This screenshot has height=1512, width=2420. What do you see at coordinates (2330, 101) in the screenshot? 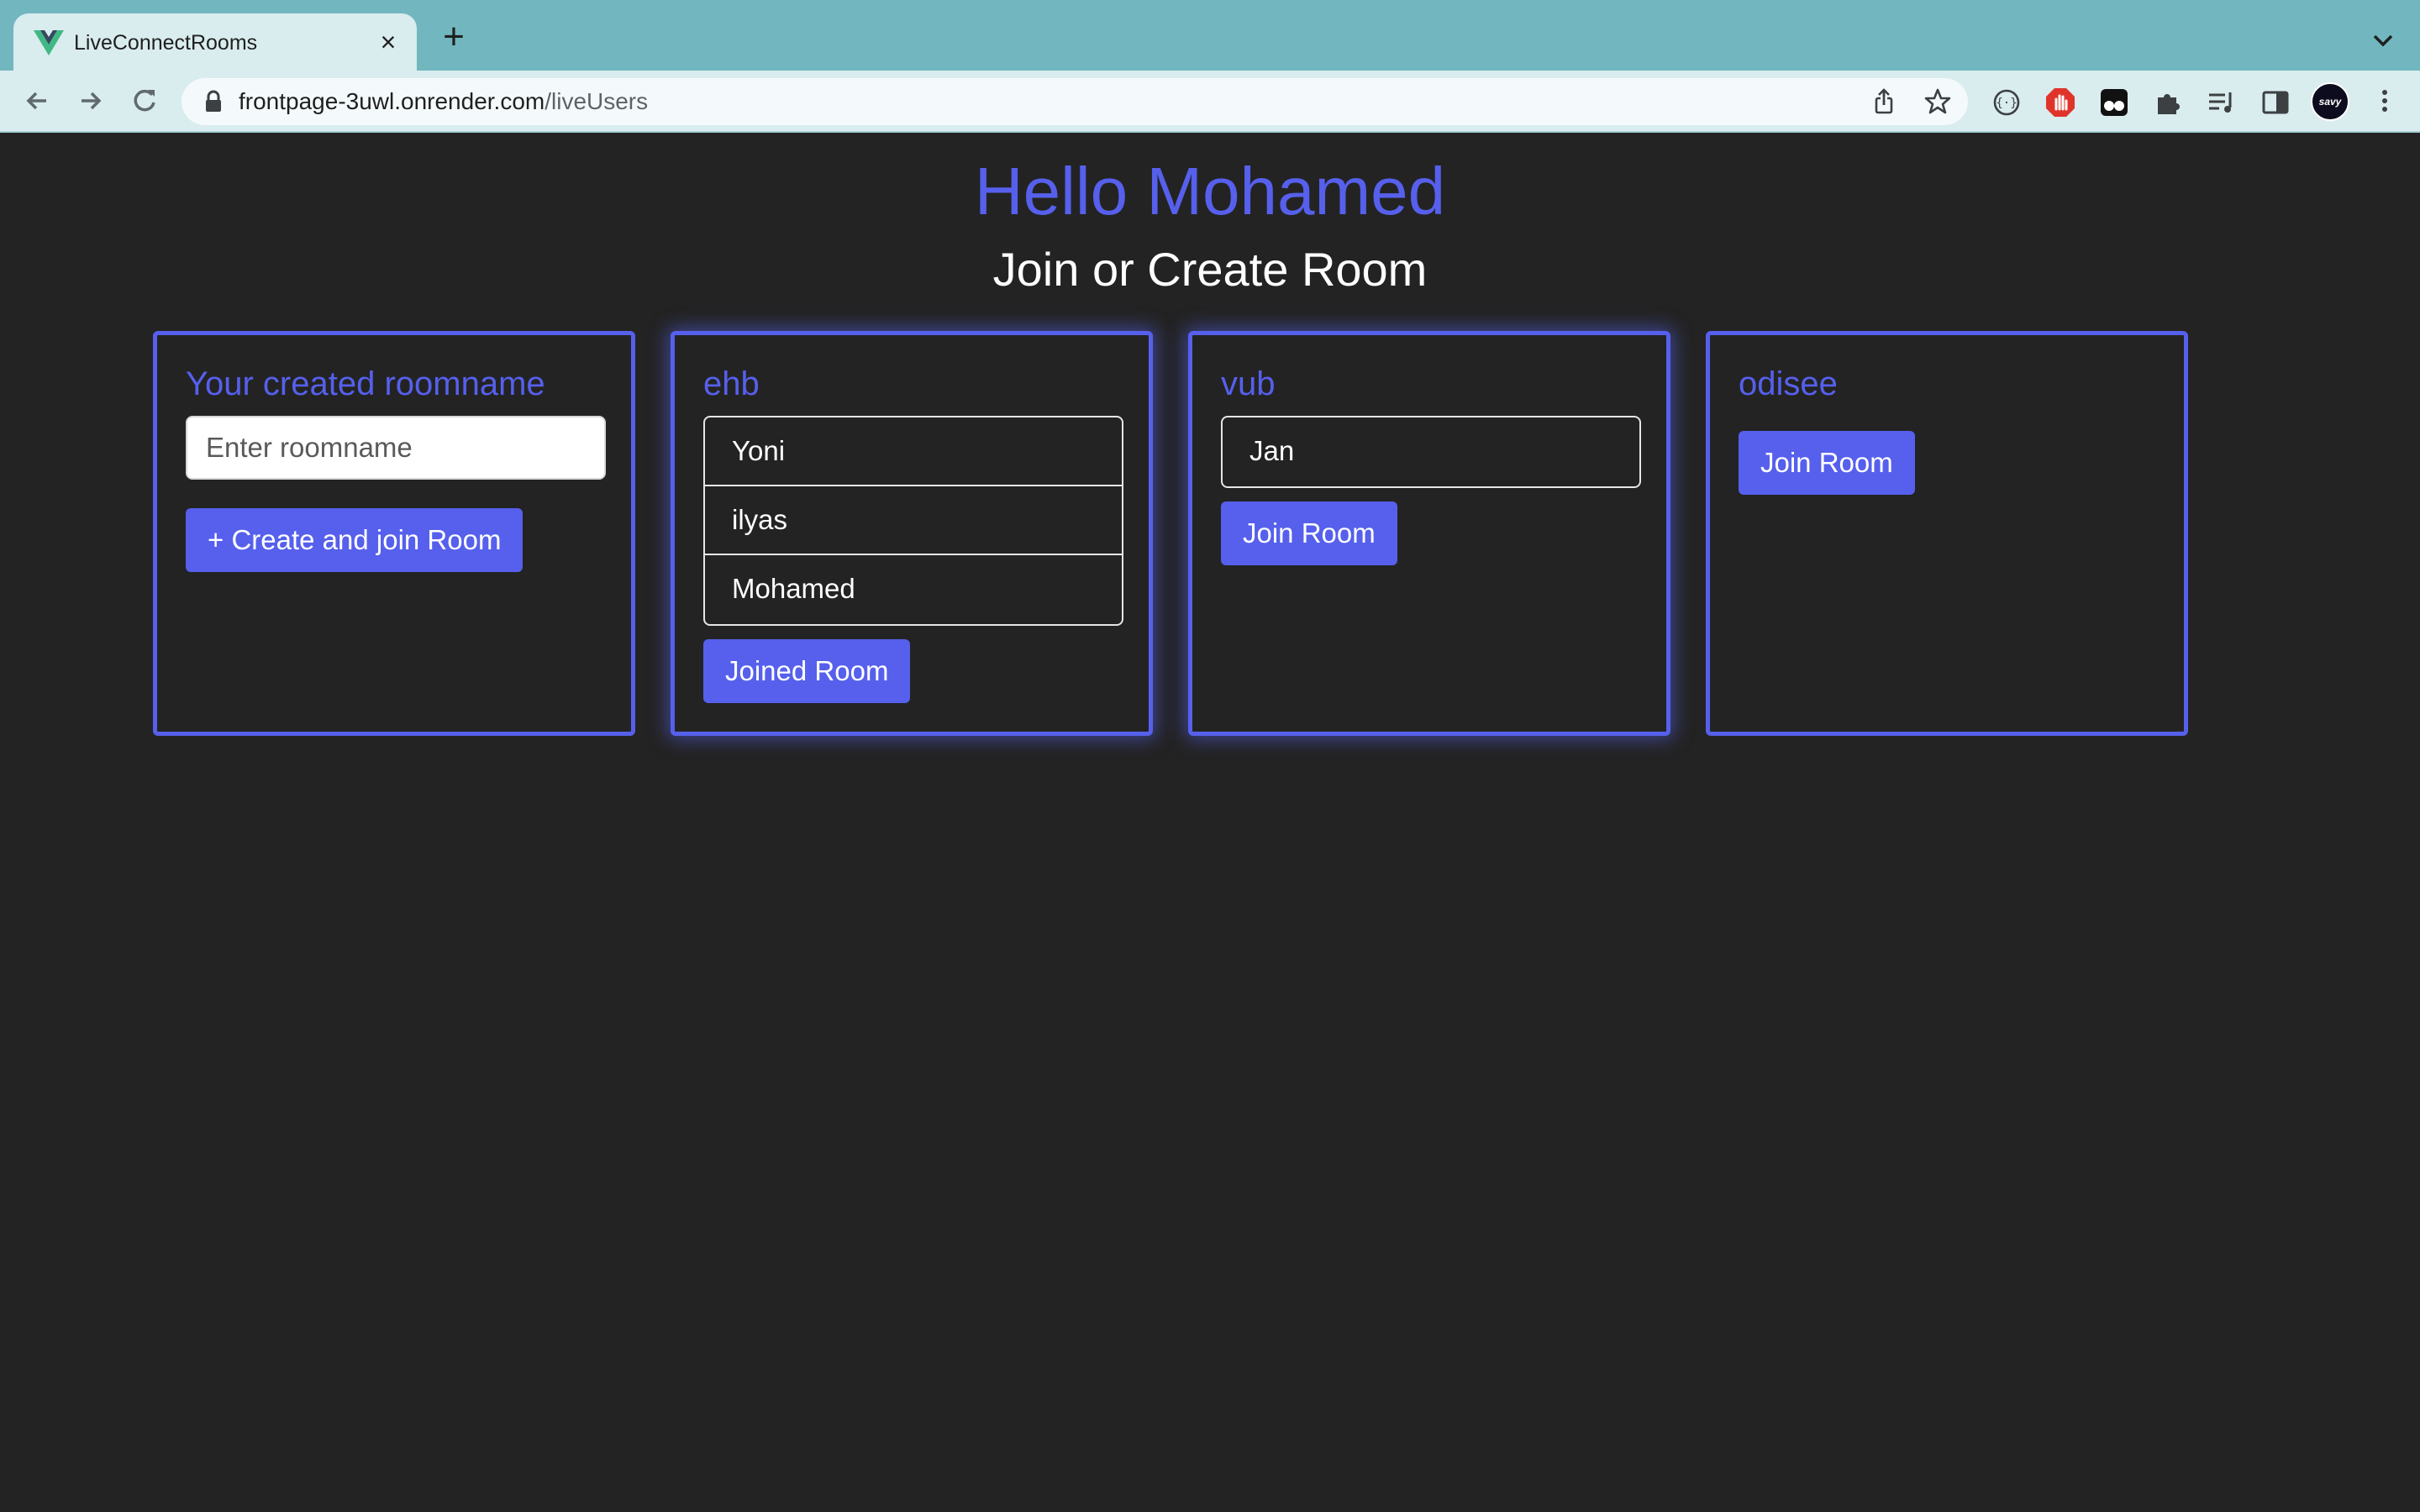
I see `profile-avatar: savy` at bounding box center [2330, 101].